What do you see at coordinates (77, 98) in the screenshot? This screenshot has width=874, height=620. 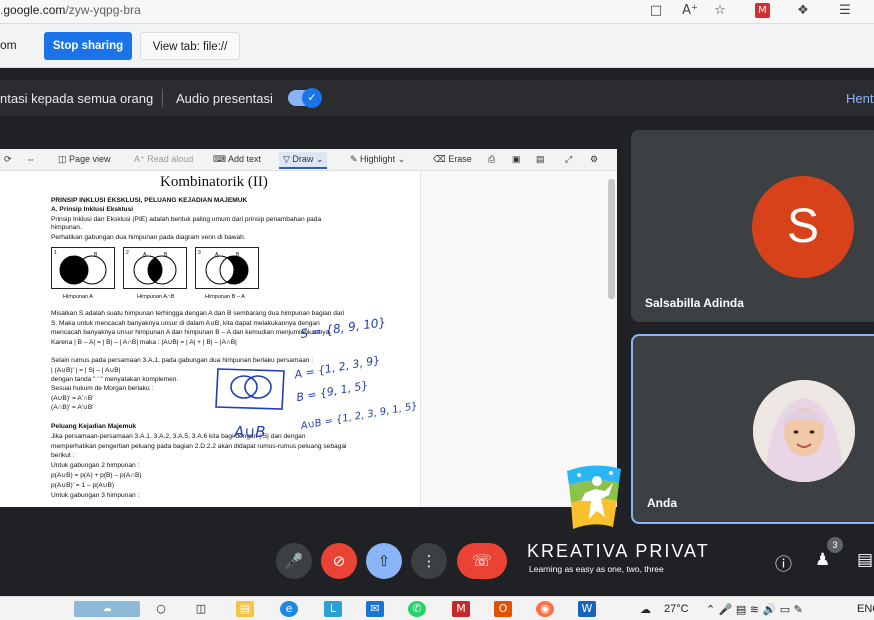 I see `presenting-text: ntasi kepada semua orang` at bounding box center [77, 98].